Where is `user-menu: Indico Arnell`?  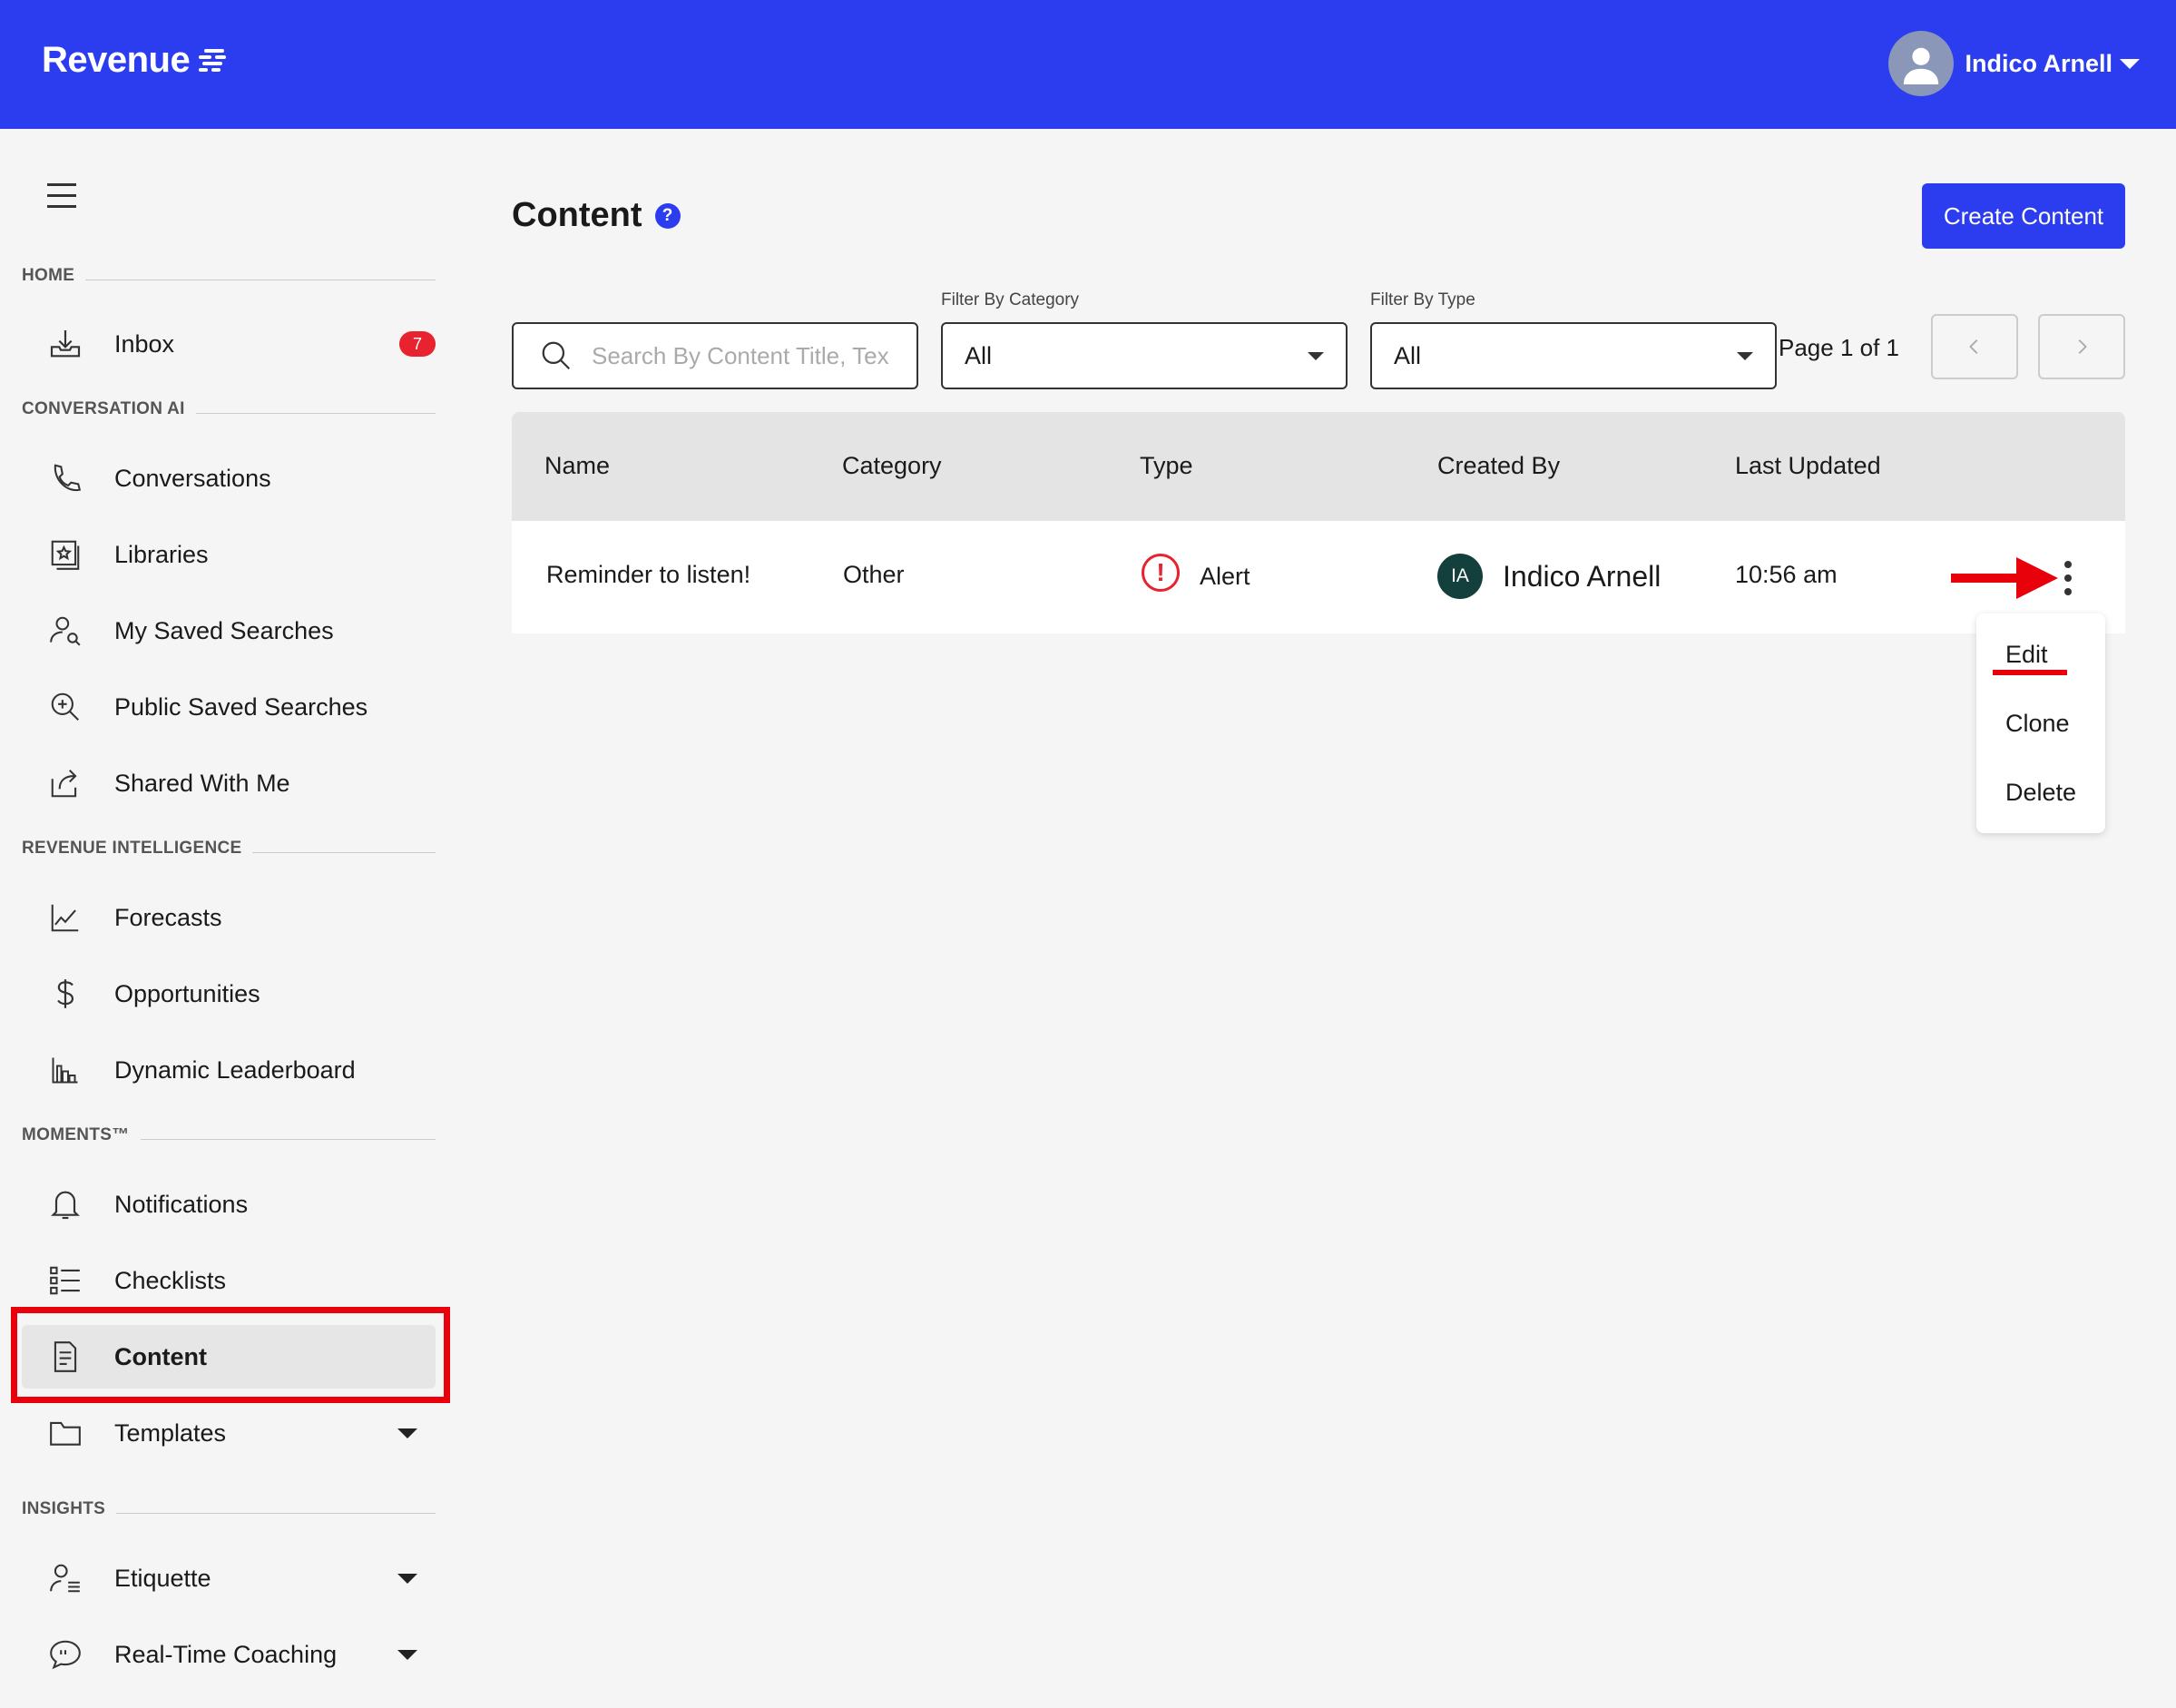
user-menu: Indico Arnell is located at coordinates (2014, 63).